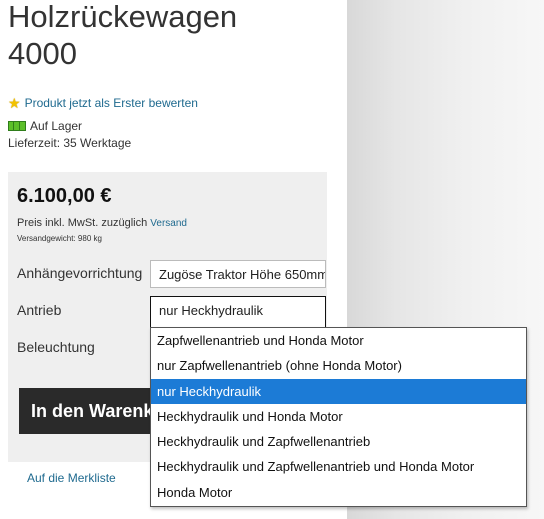 This screenshot has height=519, width=544. Describe the element at coordinates (59, 238) in the screenshot. I see `shipping-weight: Versandgewicht: 980 kg` at that location.